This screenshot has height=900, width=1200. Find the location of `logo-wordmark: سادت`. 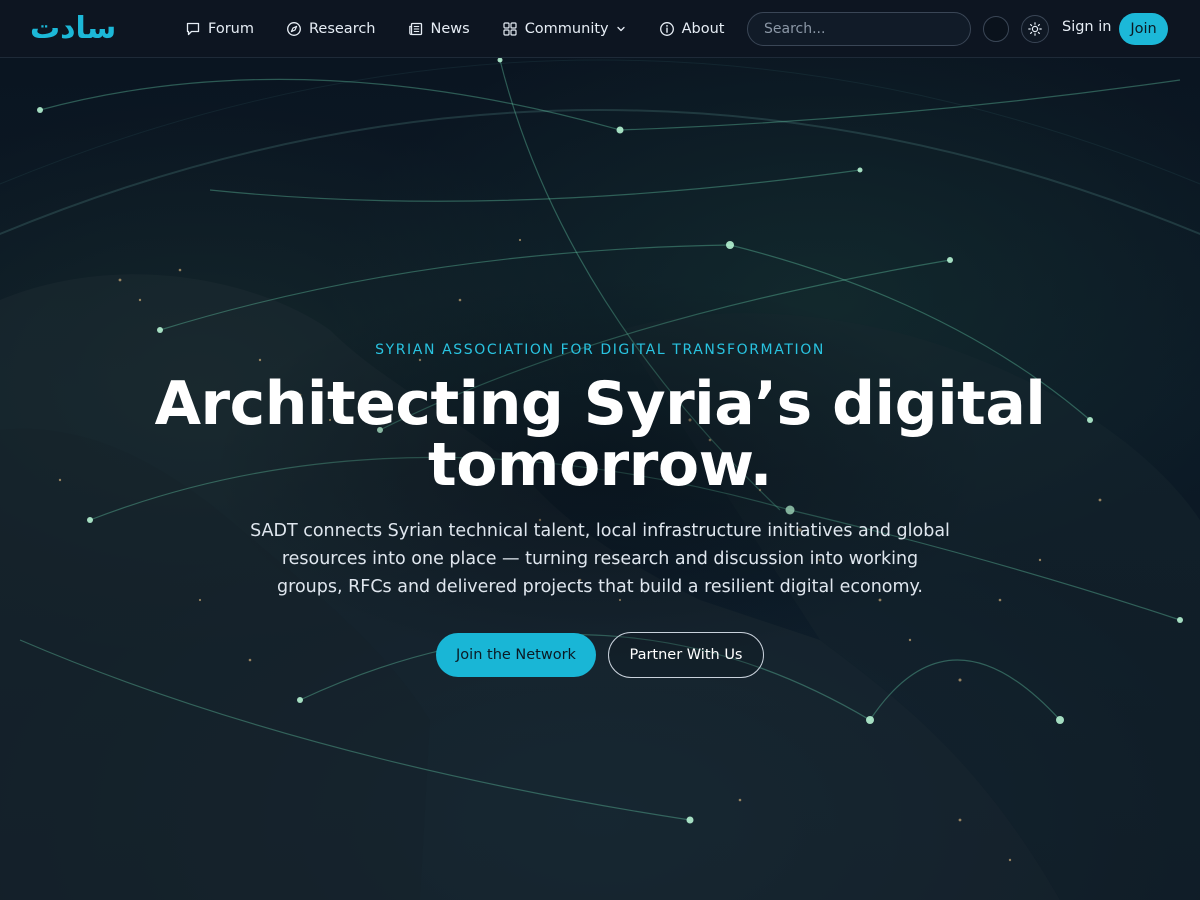

logo-wordmark: سادت is located at coordinates (73, 28).